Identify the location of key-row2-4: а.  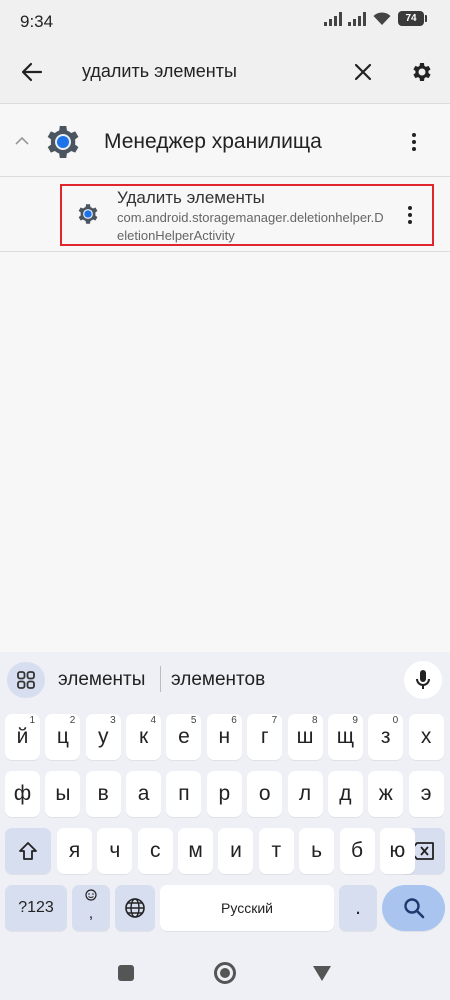
(144, 794).